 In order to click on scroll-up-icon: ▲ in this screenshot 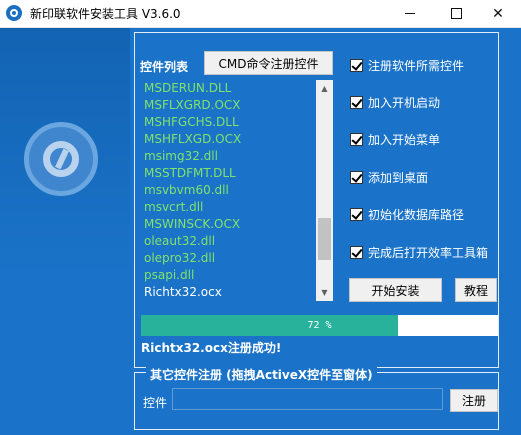, I will do `click(324, 88)`.